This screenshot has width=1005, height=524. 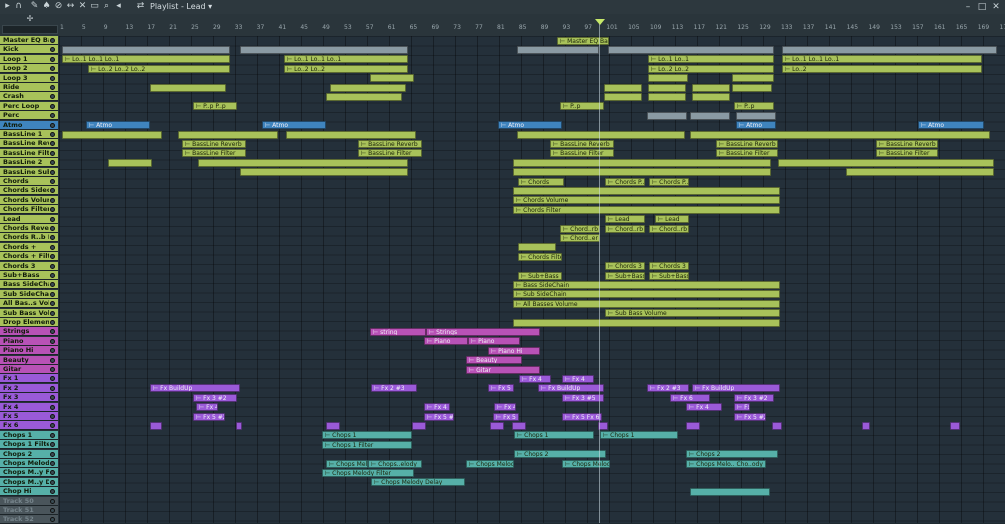 I want to click on track-row: Fx 1, so click(x=29, y=379).